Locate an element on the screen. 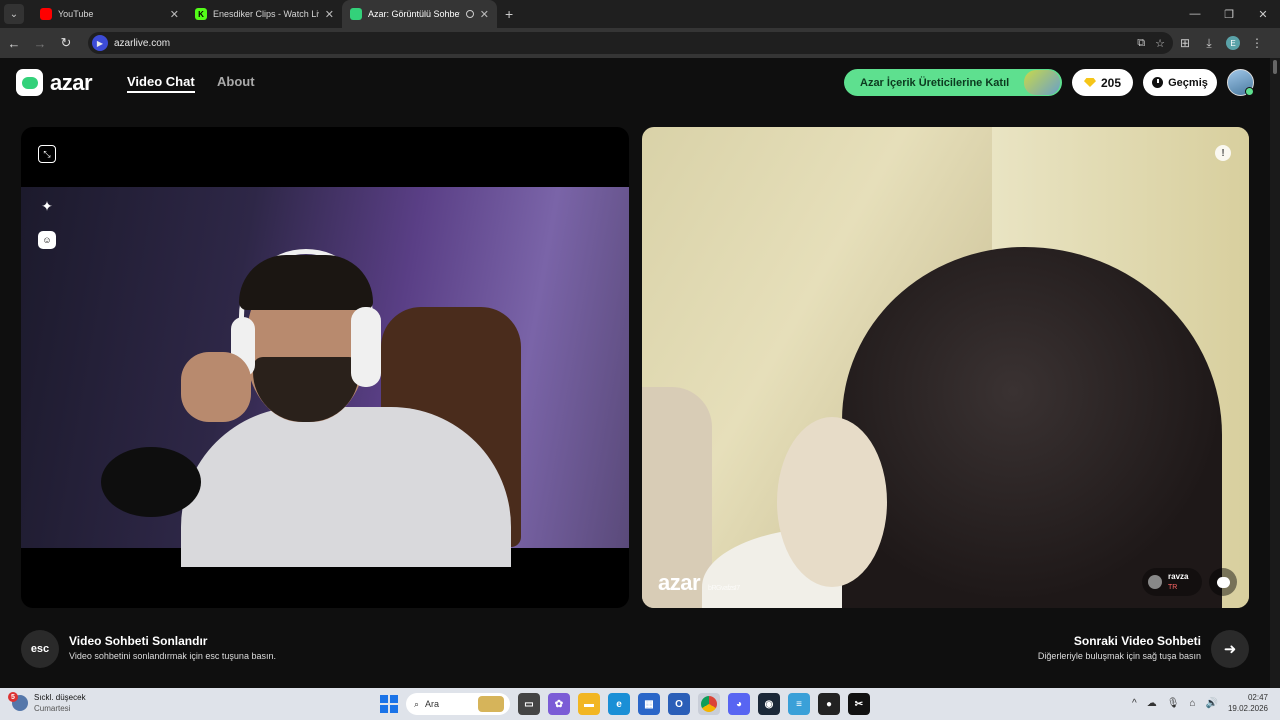 The width and height of the screenshot is (1280, 720). page-scrollbar is located at coordinates (1275, 373).